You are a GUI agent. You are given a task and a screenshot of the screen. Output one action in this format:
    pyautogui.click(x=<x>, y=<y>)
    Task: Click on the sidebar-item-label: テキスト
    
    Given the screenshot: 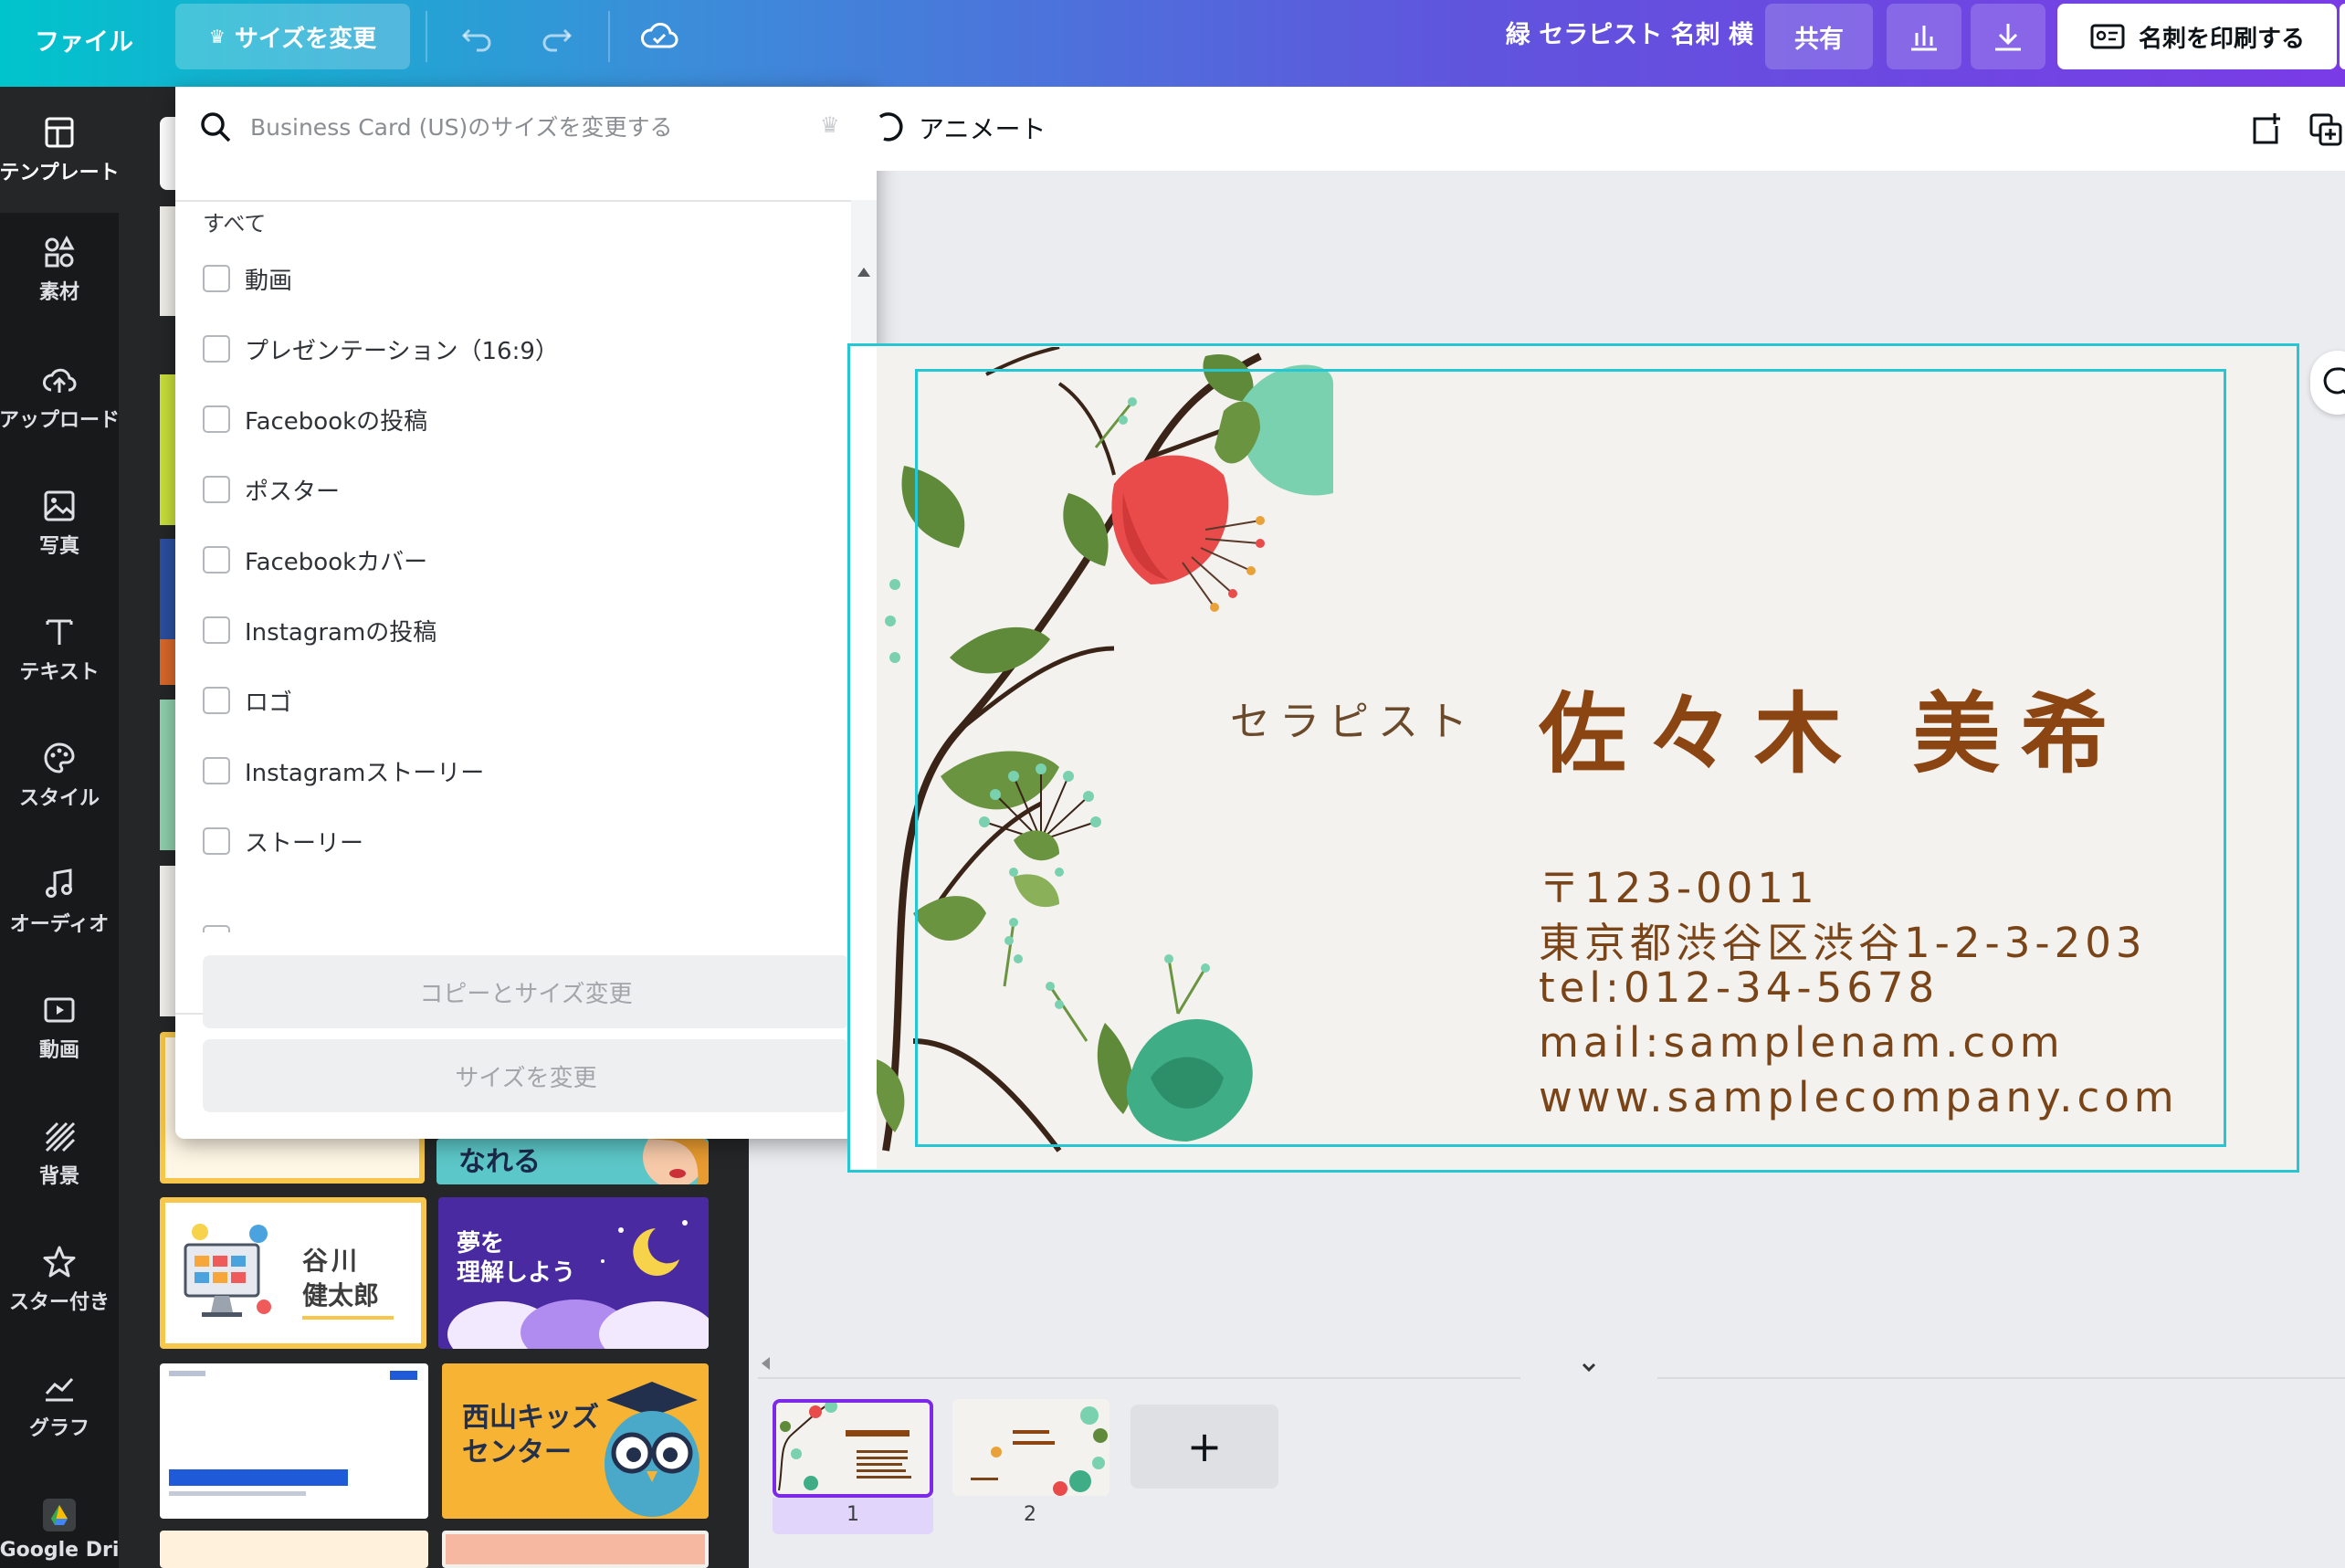 What is the action you would take?
    pyautogui.click(x=59, y=672)
    